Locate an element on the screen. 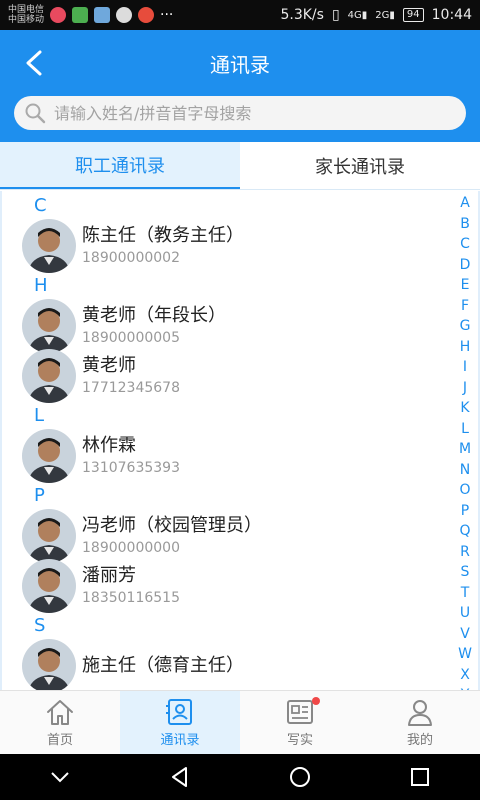 This screenshot has height=800, width=480. status-left: 中国电信 中国移动 ··· is located at coordinates (90, 15).